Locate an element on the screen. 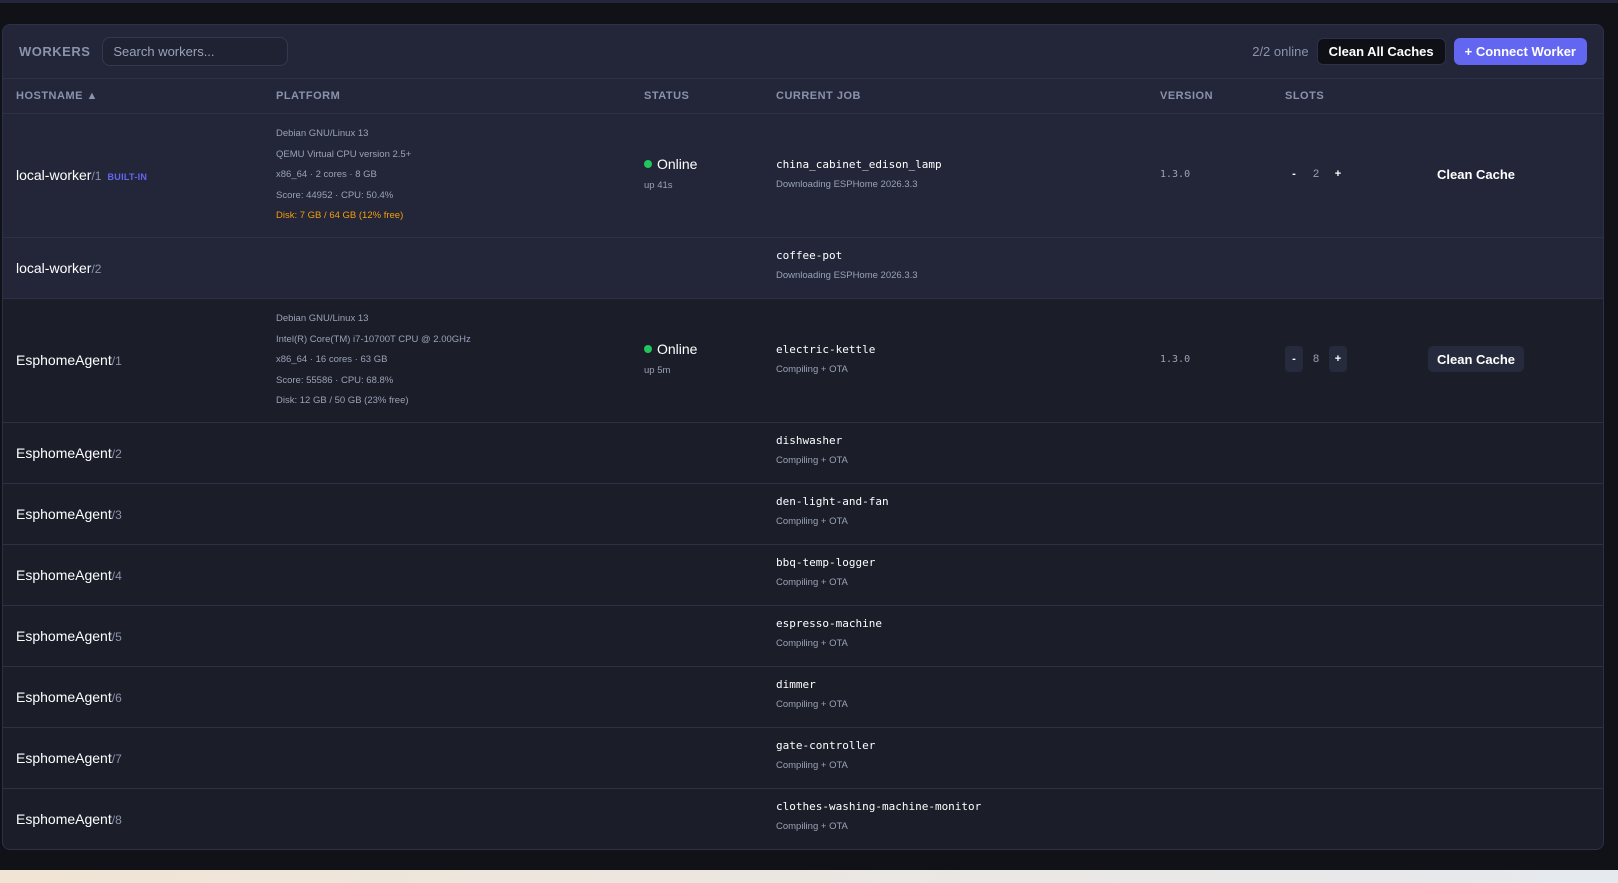 This screenshot has height=883, width=1618. status-cell: Online up 41s is located at coordinates (670, 173).